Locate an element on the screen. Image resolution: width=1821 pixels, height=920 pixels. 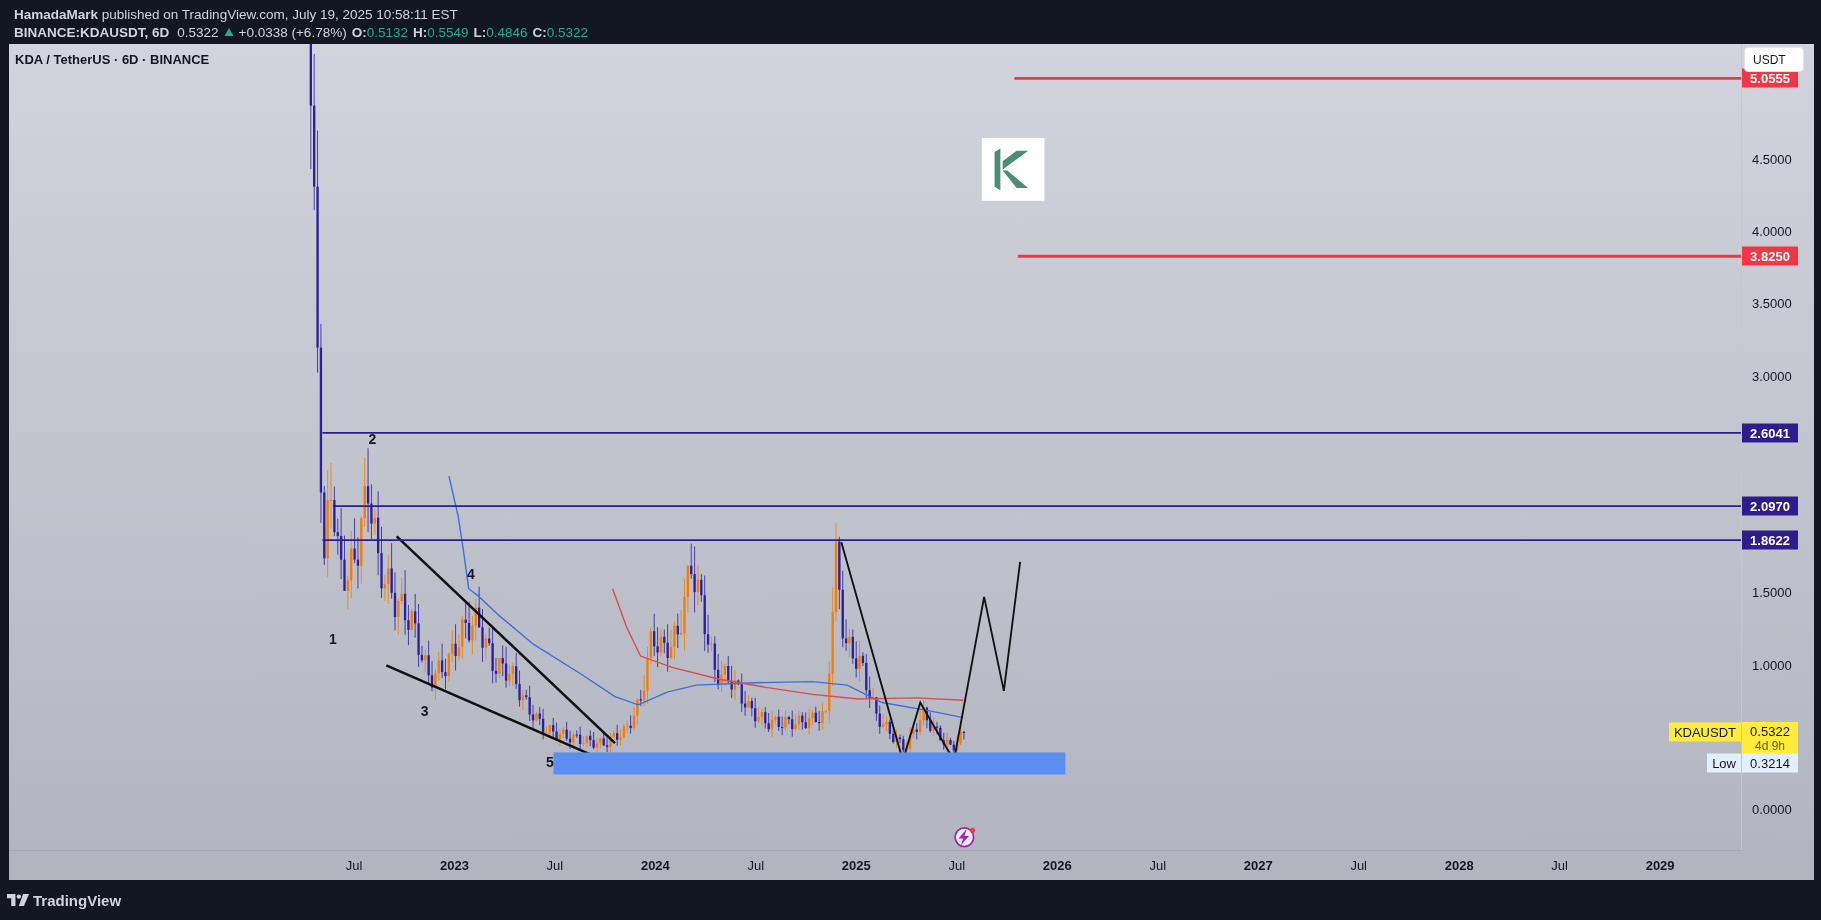
currency-button: USDT is located at coordinates (1774, 59).